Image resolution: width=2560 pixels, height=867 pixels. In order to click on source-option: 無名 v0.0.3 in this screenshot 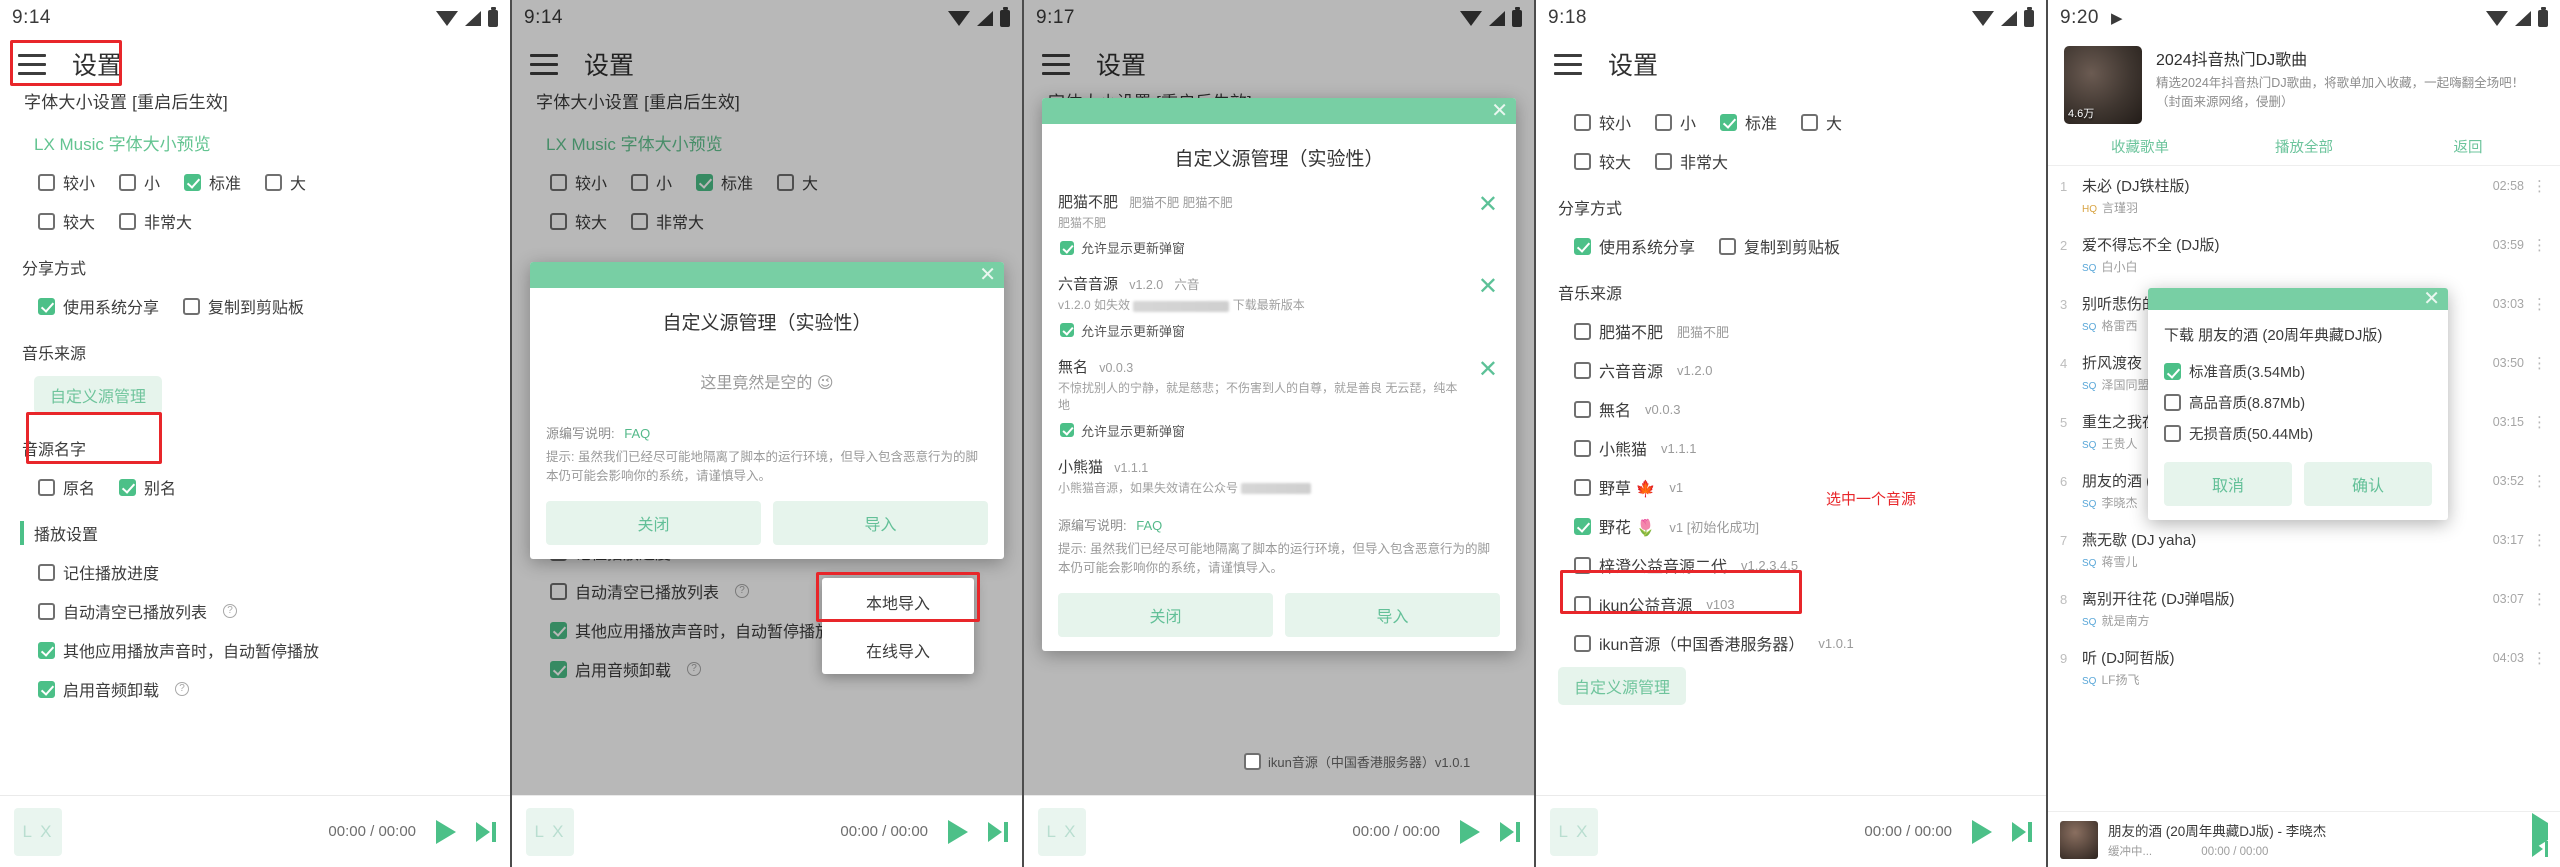, I will do `click(1791, 409)`.